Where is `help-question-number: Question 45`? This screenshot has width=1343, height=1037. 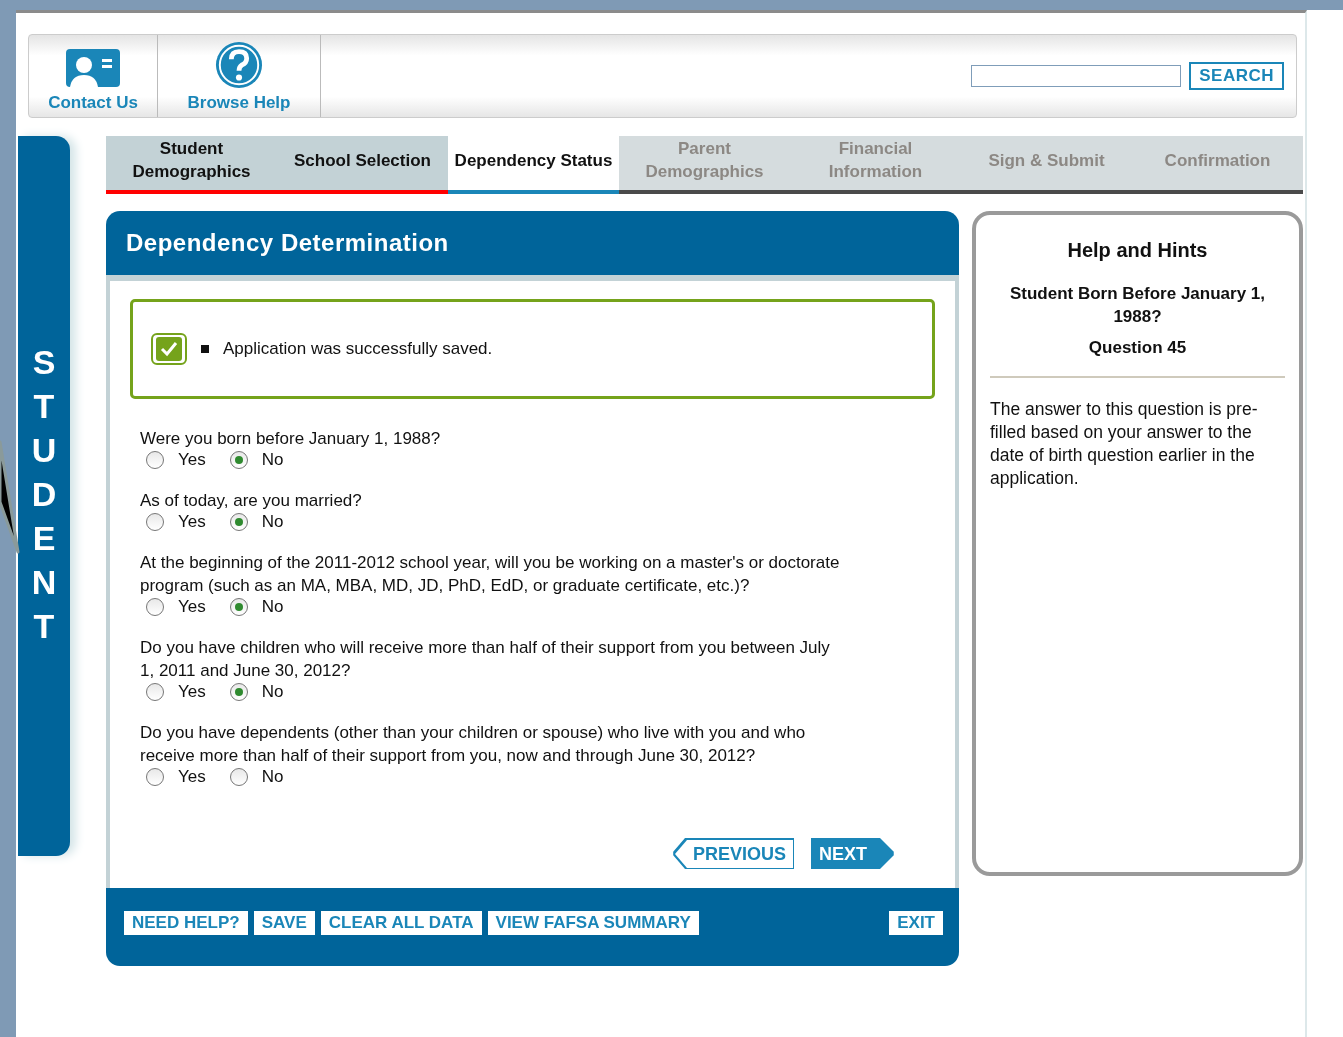
help-question-number: Question 45 is located at coordinates (1137, 348).